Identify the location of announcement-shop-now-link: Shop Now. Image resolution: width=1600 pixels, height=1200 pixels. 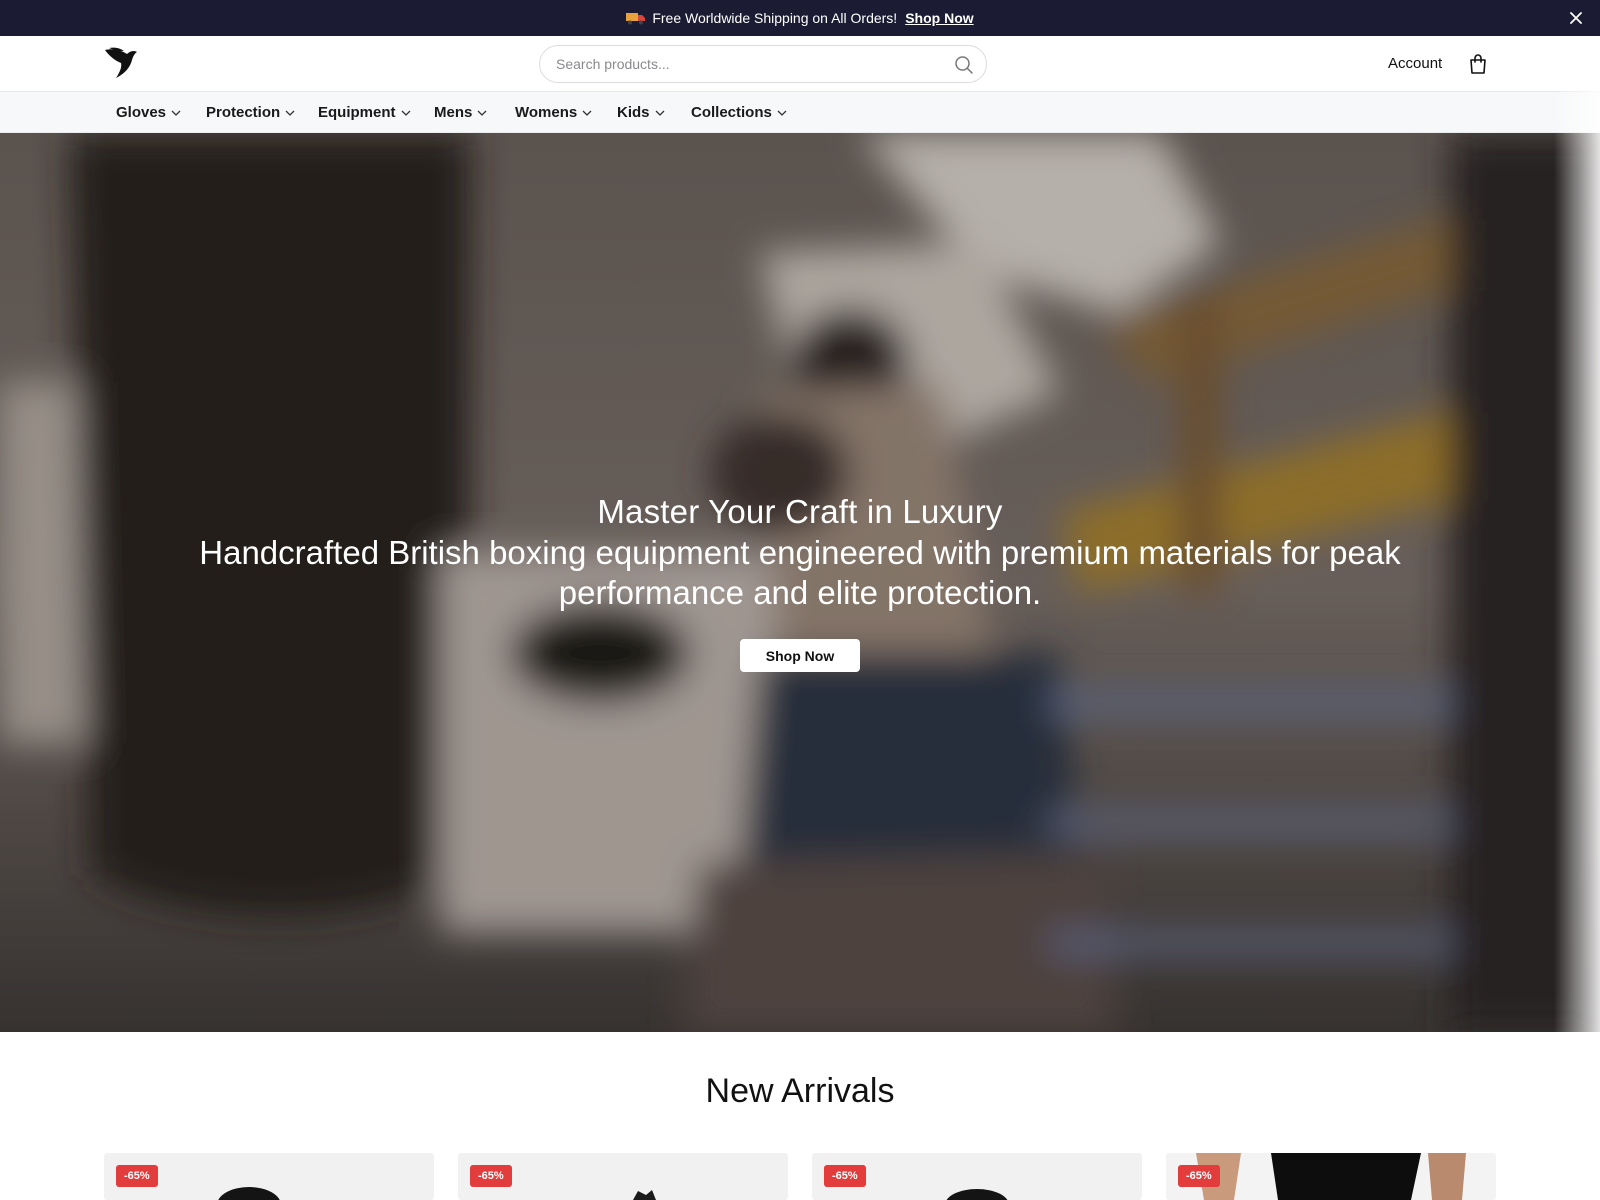
(939, 18).